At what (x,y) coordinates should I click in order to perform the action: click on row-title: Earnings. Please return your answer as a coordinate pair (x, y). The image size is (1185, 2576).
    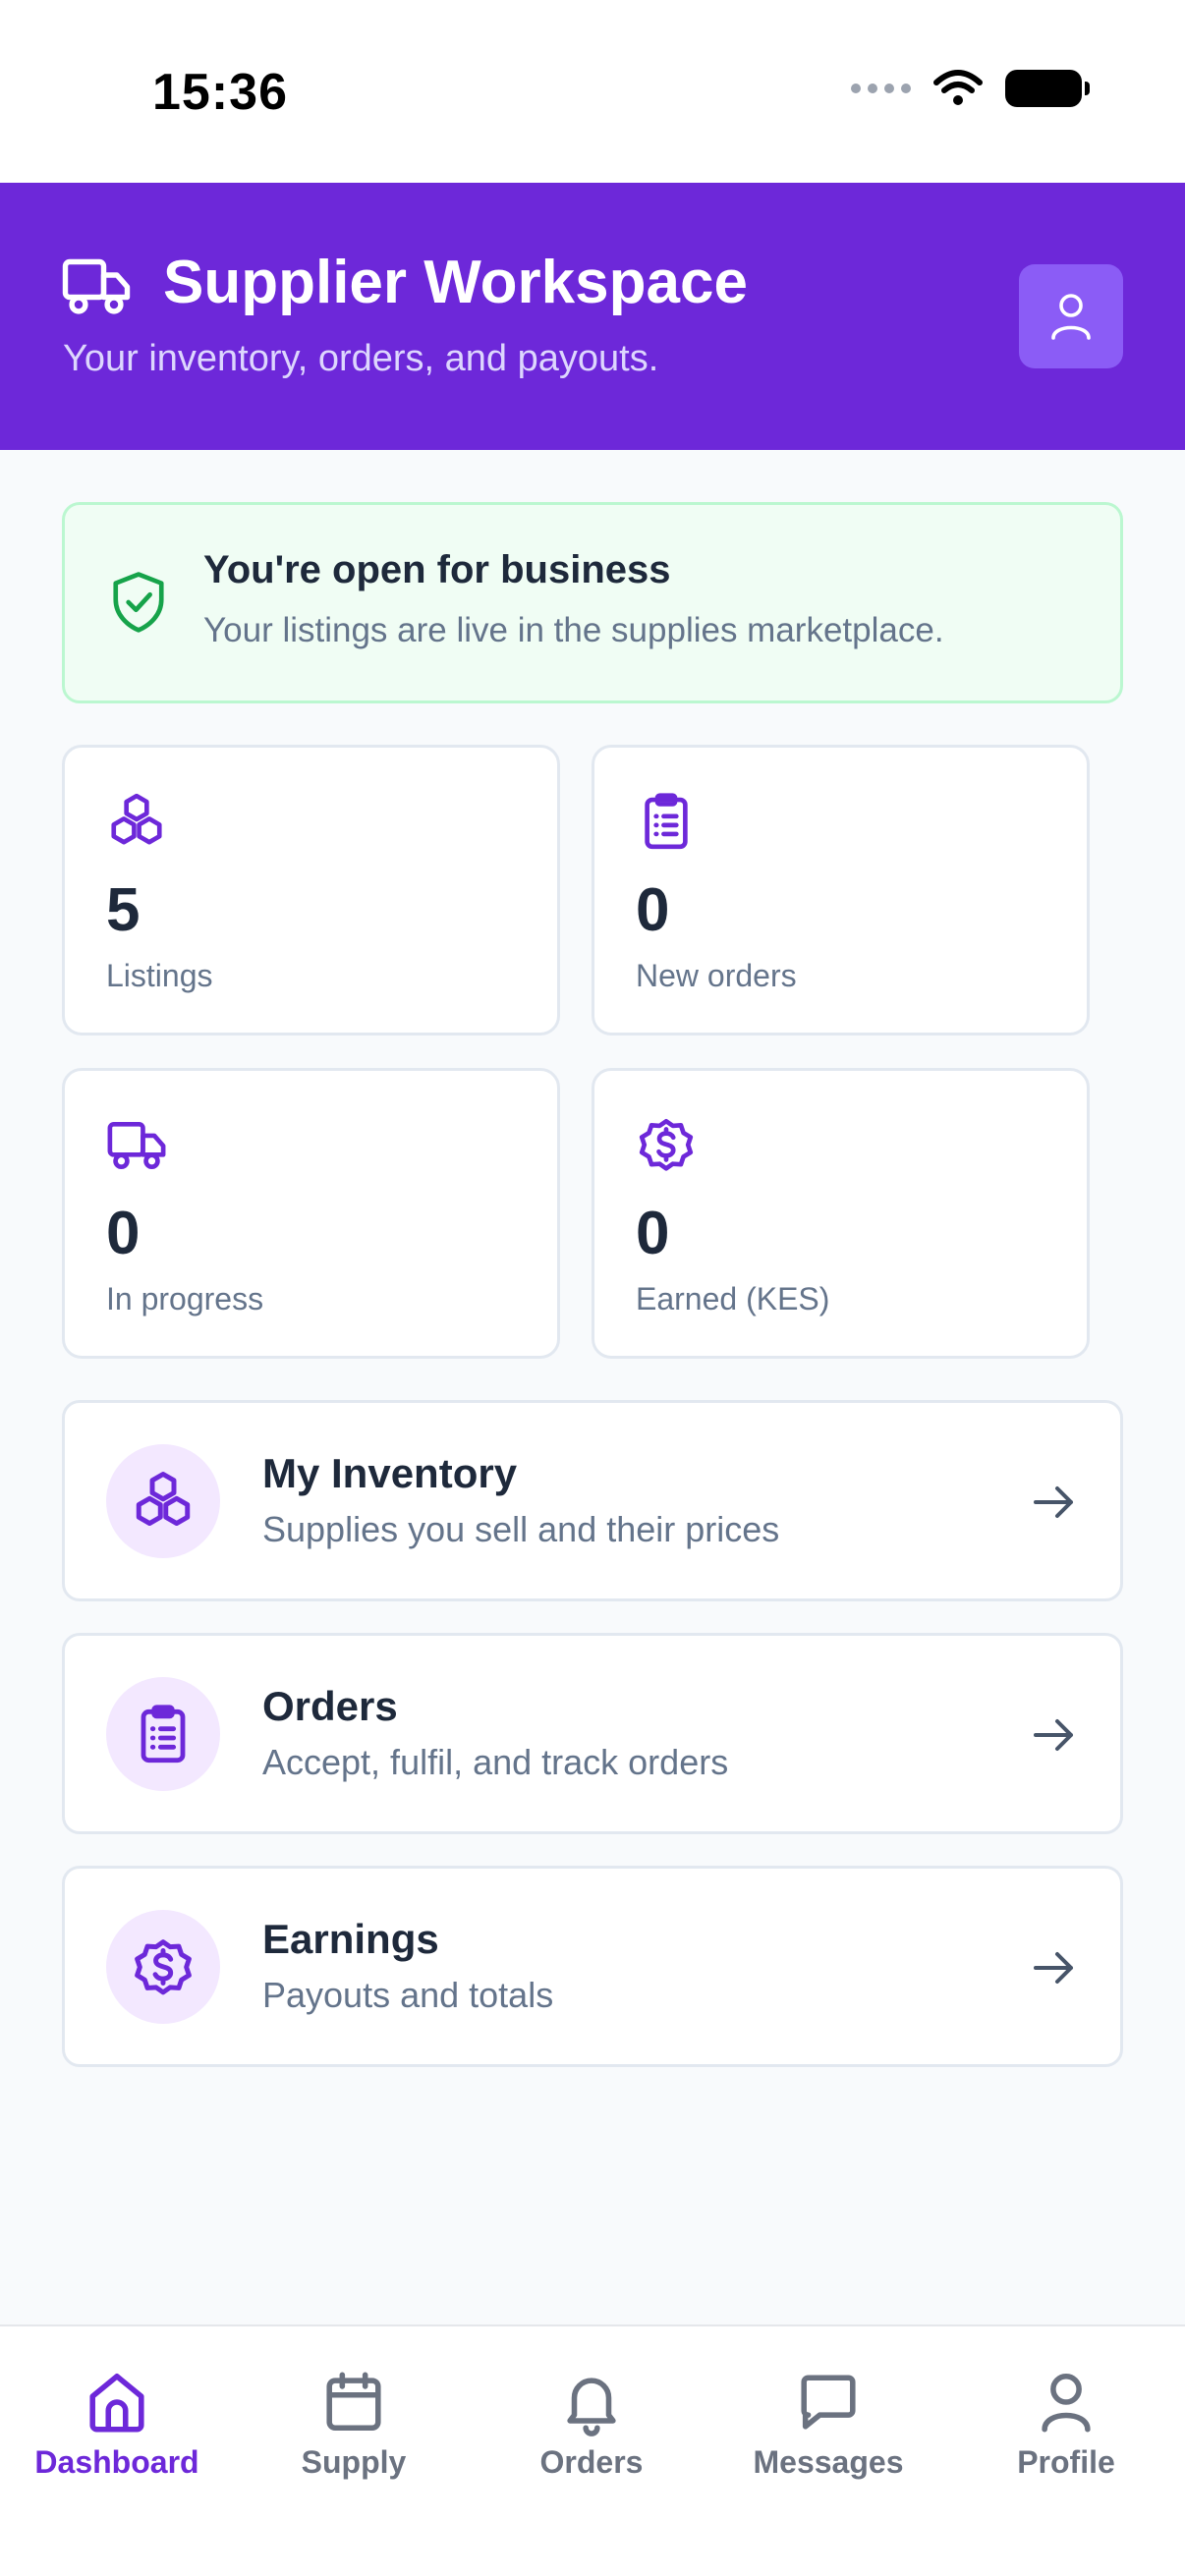
    Looking at the image, I should click on (351, 1939).